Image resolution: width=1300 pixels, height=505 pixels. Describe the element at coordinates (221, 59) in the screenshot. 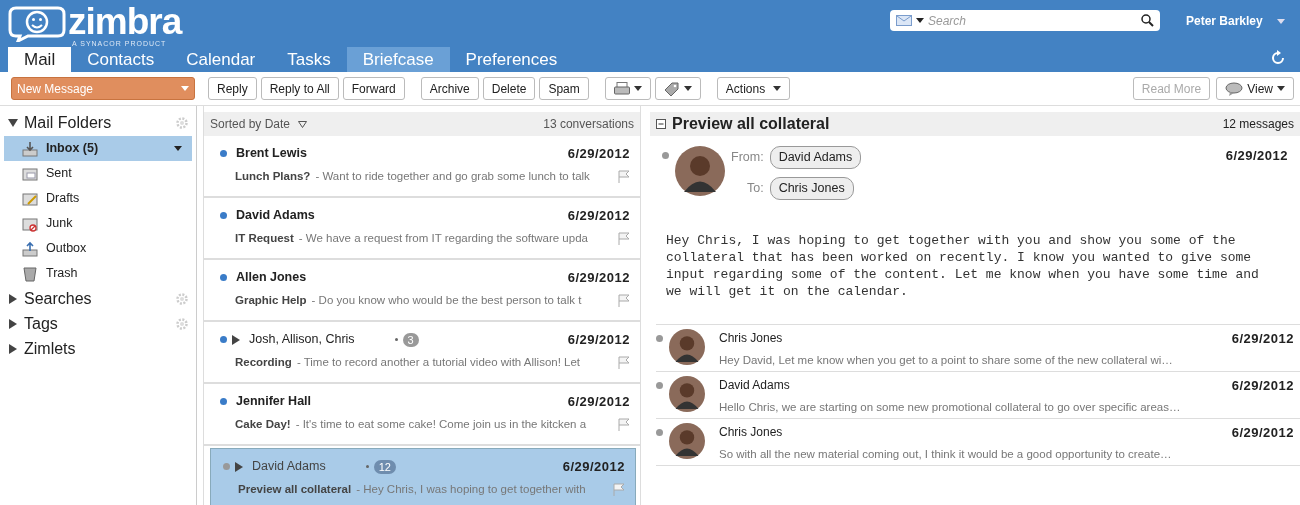

I see `app-tab: Calendar` at that location.